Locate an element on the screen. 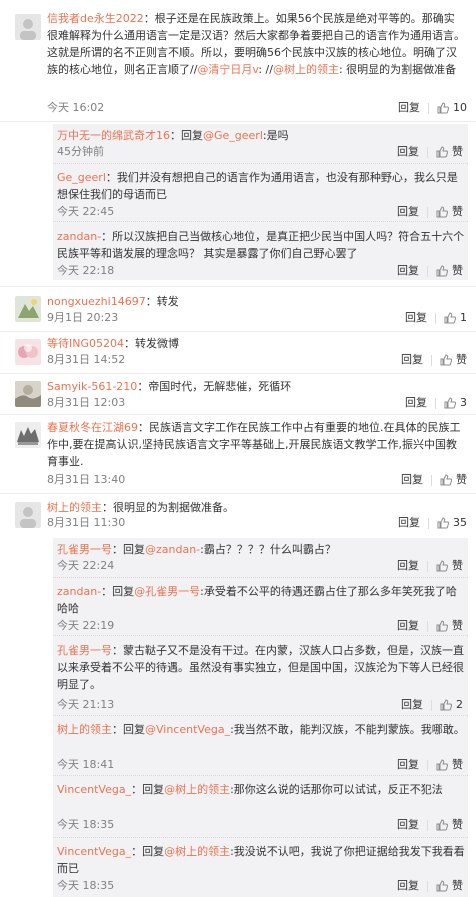  mention-link: @Ge_geerl is located at coordinates (233, 135).